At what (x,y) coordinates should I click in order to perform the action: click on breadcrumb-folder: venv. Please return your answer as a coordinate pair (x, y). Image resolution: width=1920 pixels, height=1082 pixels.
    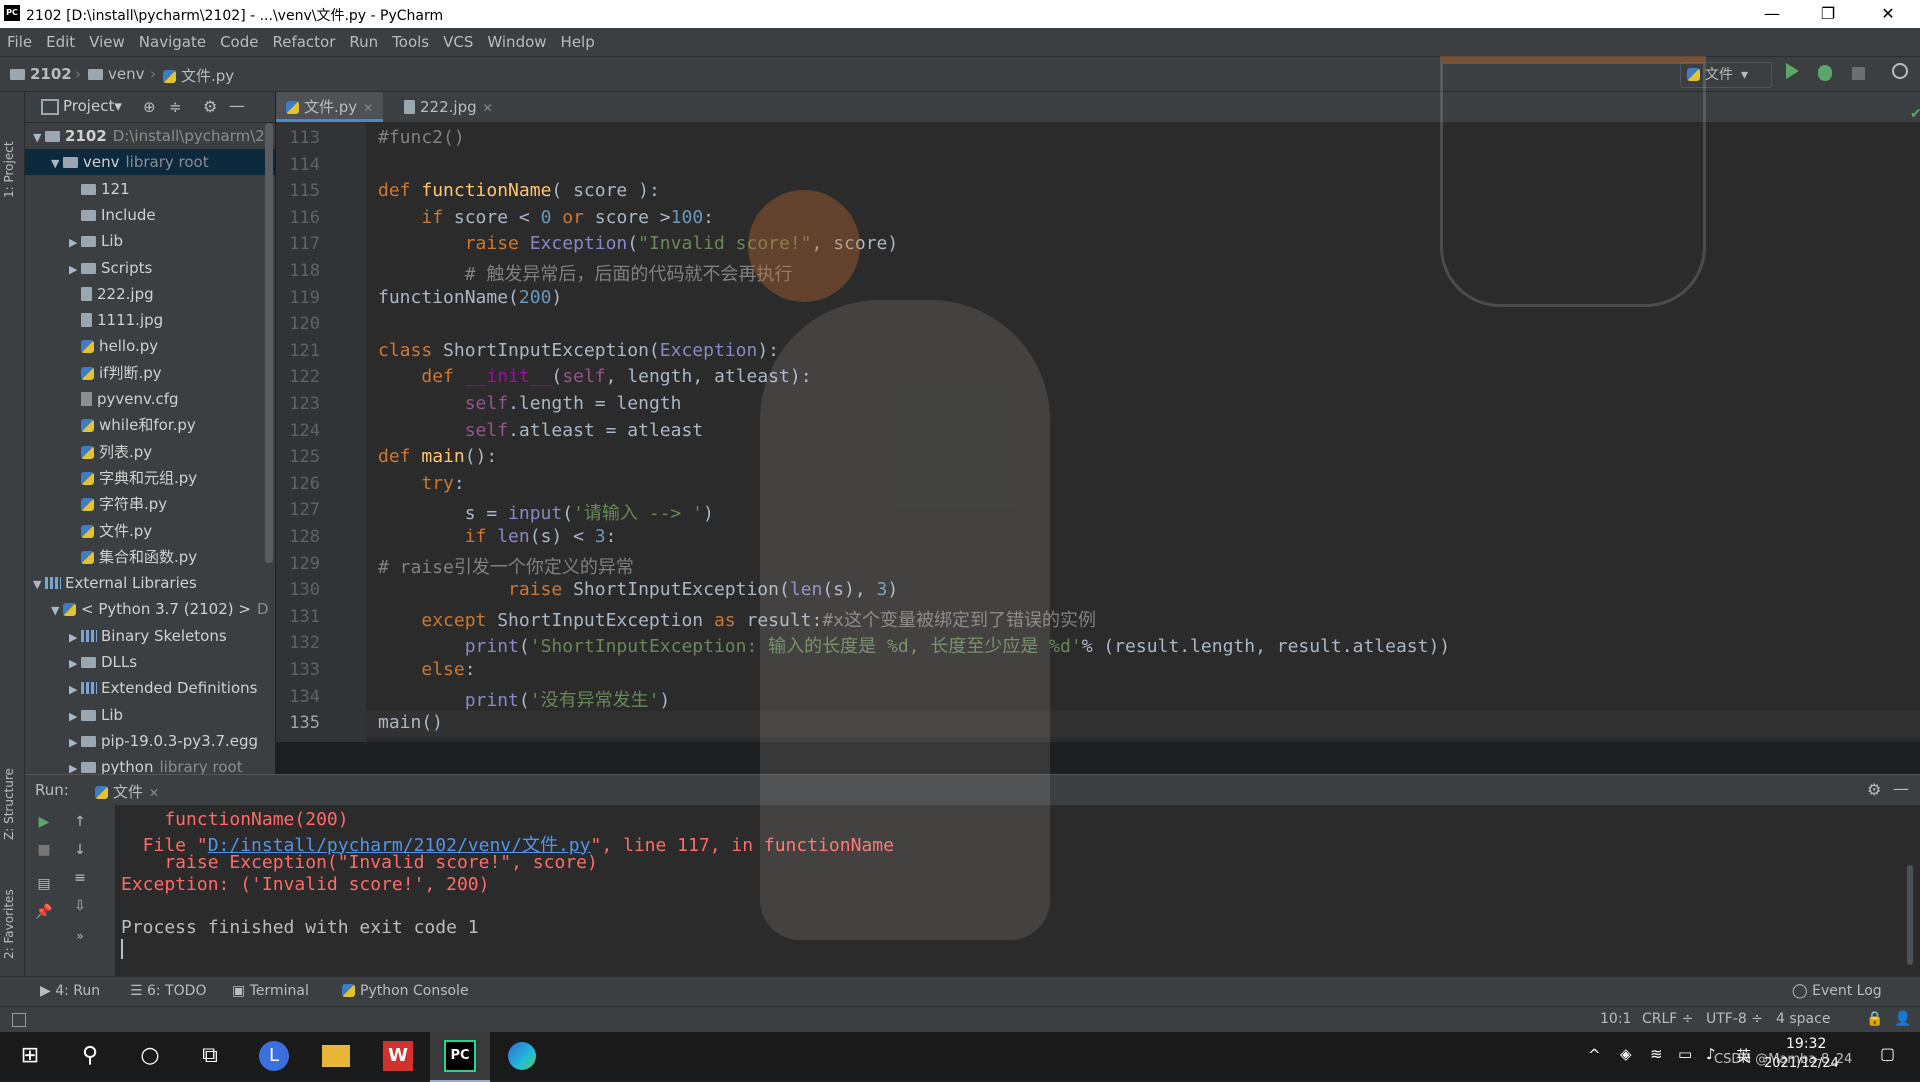
    Looking at the image, I should click on (116, 74).